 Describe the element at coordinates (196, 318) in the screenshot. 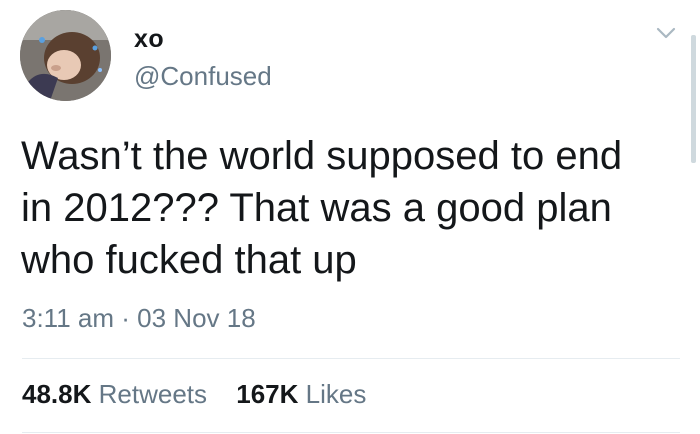

I see `tweet-date: 03 Nov 18` at that location.